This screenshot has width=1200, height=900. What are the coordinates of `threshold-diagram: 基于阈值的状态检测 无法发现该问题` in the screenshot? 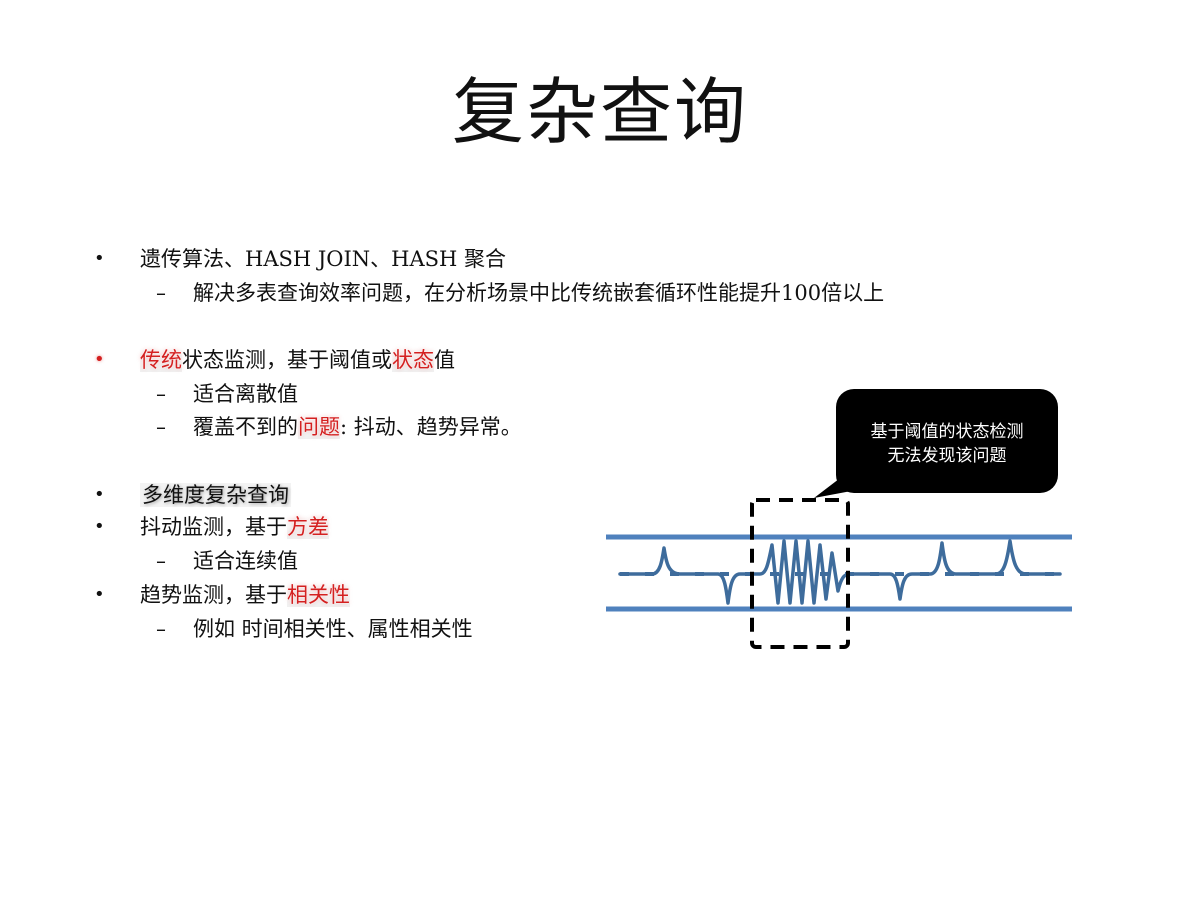 It's located at (840, 520).